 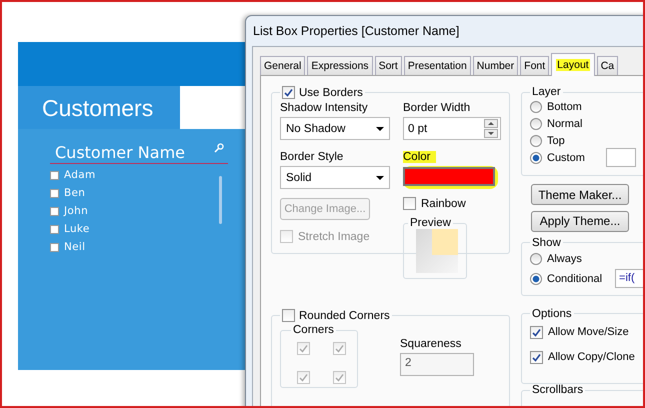 What do you see at coordinates (564, 124) in the screenshot?
I see `radio-label: Normal` at bounding box center [564, 124].